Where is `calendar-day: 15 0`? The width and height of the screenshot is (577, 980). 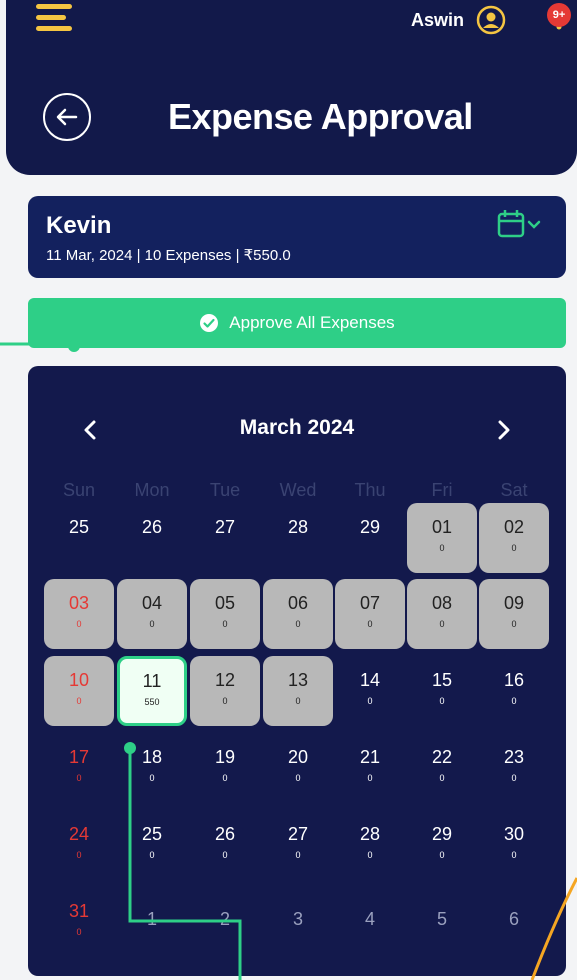
calendar-day: 15 0 is located at coordinates (442, 691).